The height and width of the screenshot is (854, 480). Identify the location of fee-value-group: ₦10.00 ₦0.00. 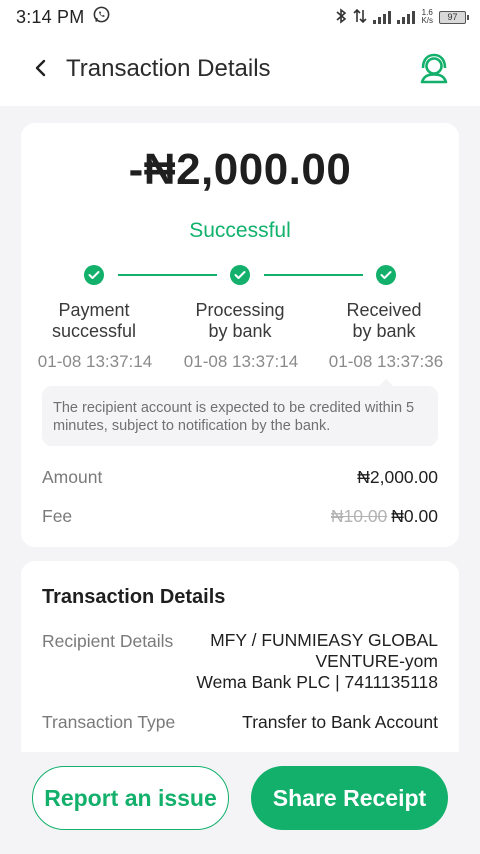
(384, 516).